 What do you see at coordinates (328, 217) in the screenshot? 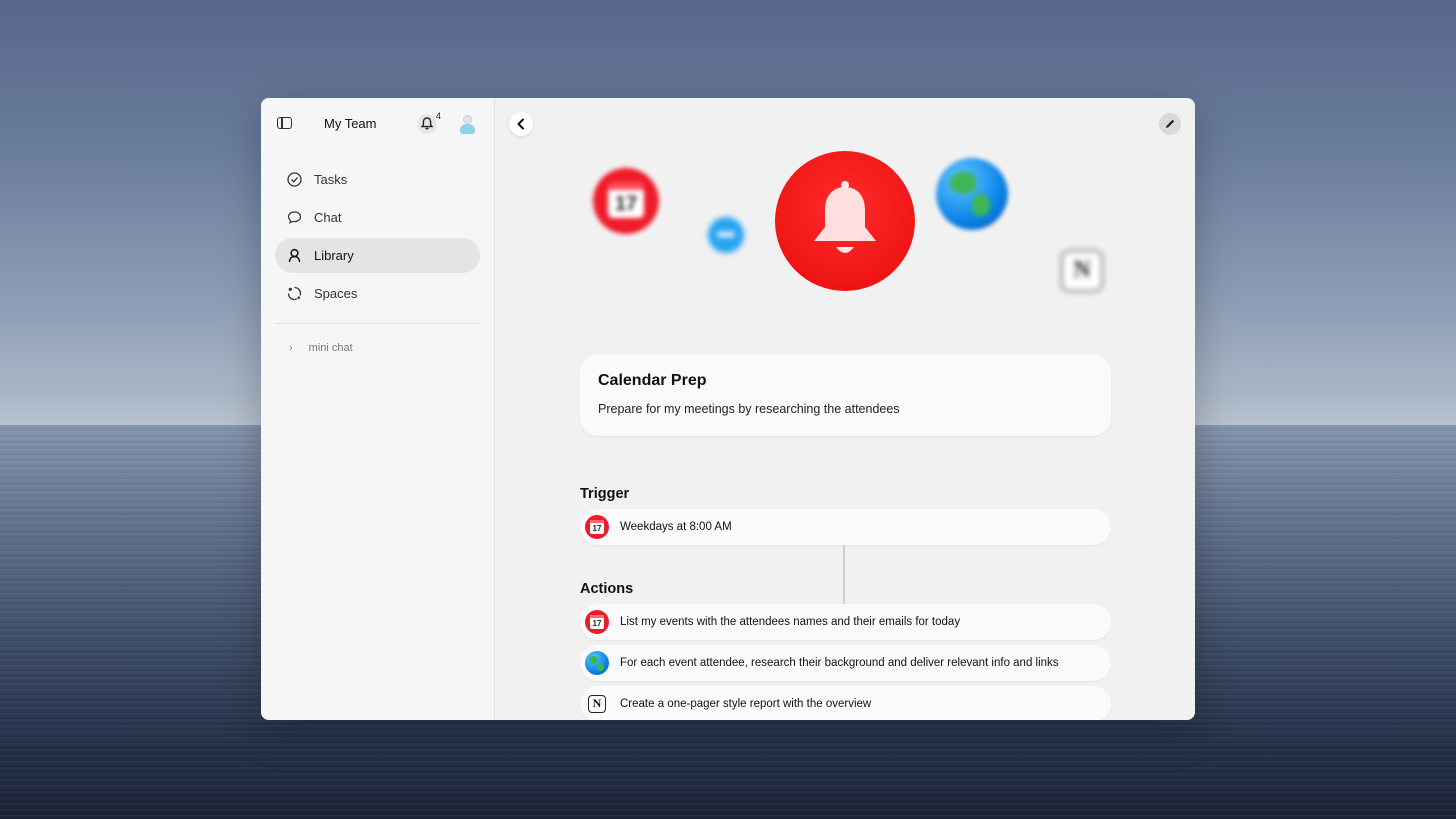
I see `sidebar-item-label: Chat` at bounding box center [328, 217].